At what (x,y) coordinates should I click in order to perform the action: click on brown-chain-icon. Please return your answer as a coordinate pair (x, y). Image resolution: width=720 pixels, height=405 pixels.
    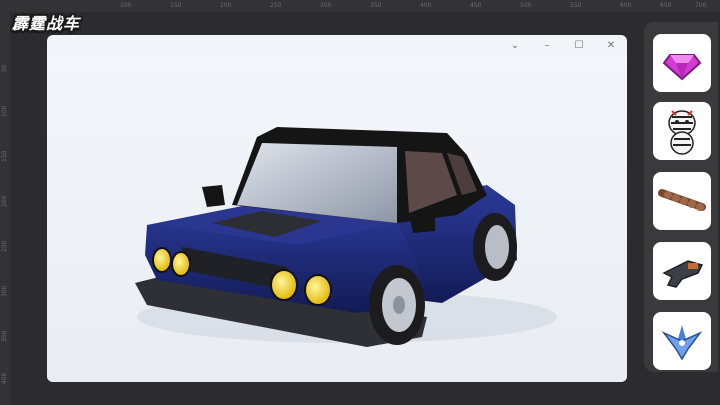
    Looking at the image, I should click on (682, 200).